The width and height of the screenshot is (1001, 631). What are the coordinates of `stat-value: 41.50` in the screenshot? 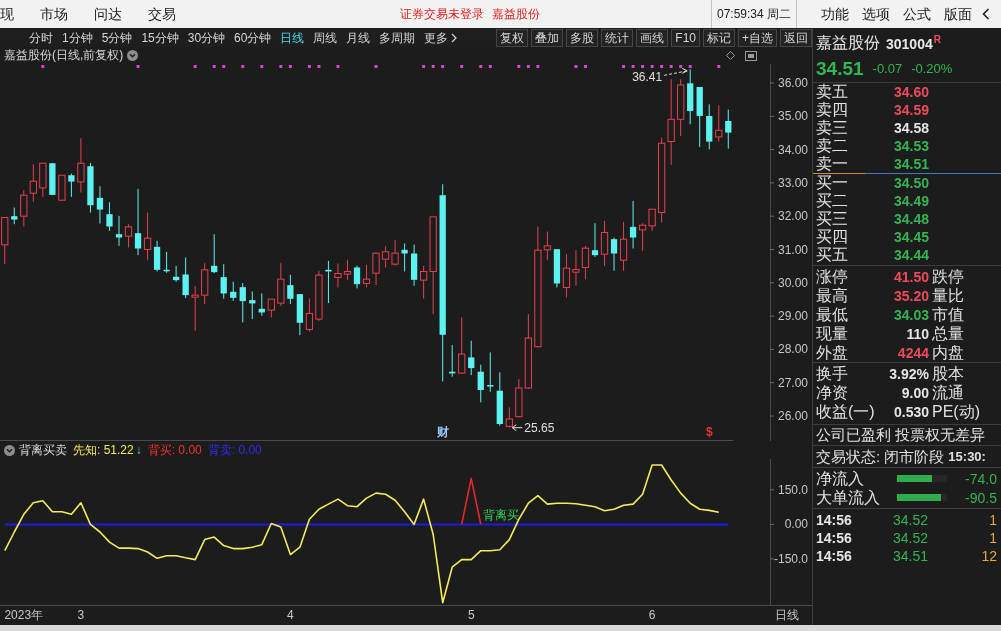 It's located at (910, 276).